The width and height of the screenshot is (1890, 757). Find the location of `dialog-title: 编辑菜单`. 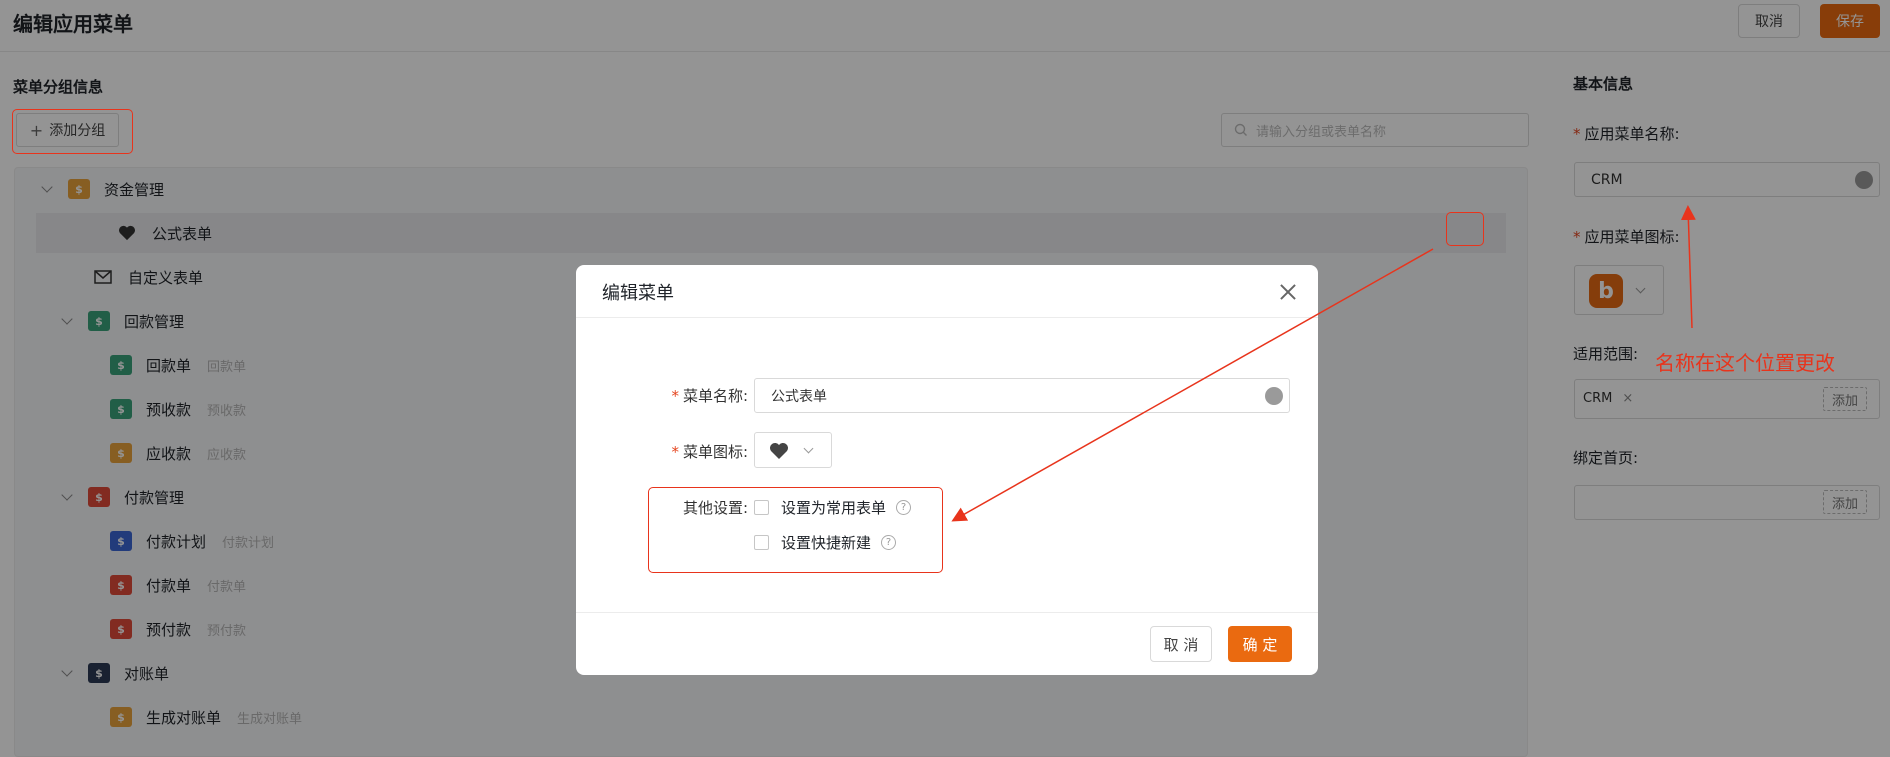

dialog-title: 编辑菜单 is located at coordinates (638, 293).